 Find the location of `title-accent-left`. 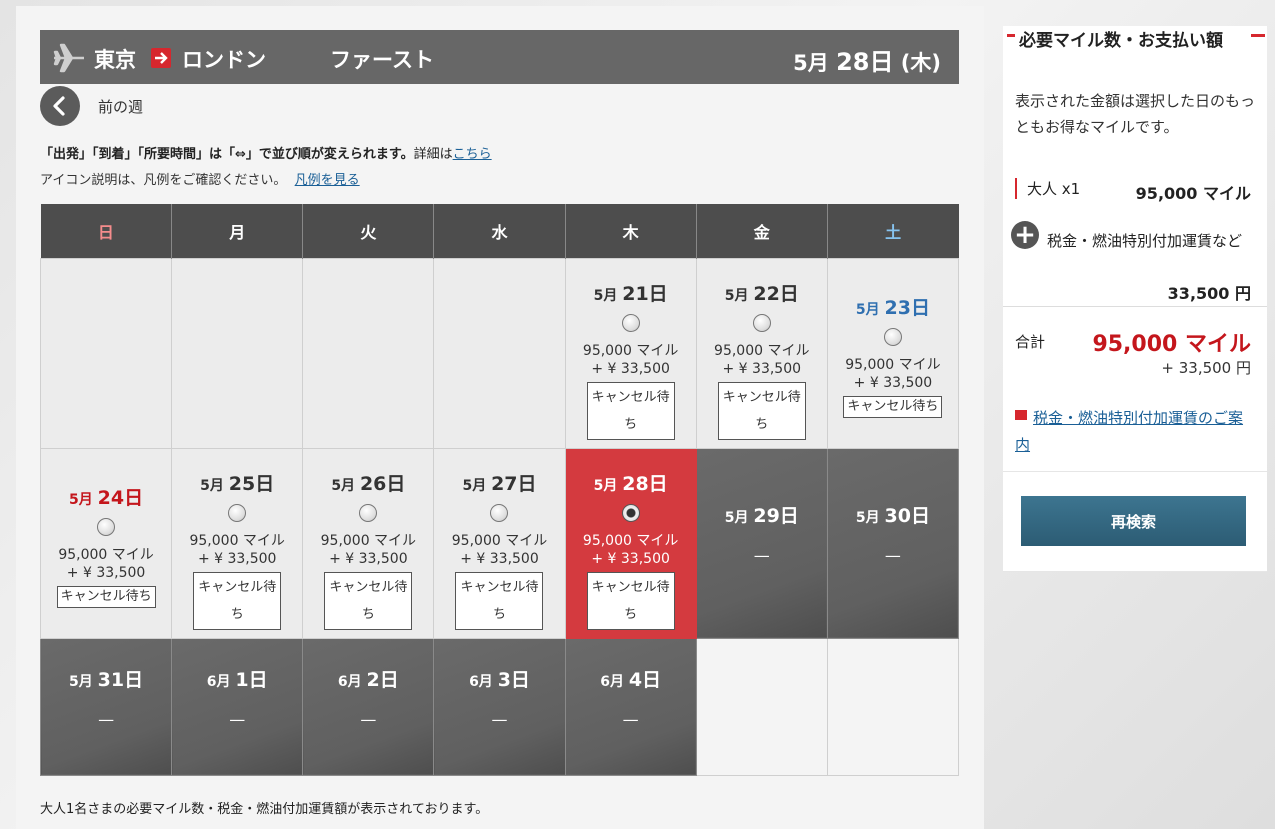

title-accent-left is located at coordinates (1011, 35).